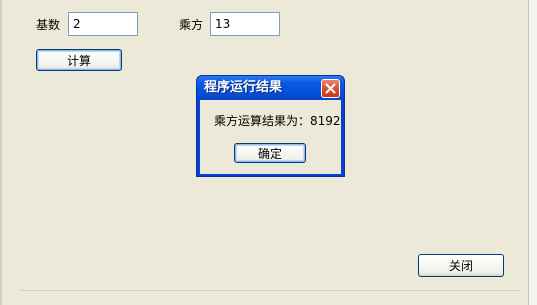 This screenshot has width=537, height=305. What do you see at coordinates (48, 25) in the screenshot?
I see `base-label: 基数` at bounding box center [48, 25].